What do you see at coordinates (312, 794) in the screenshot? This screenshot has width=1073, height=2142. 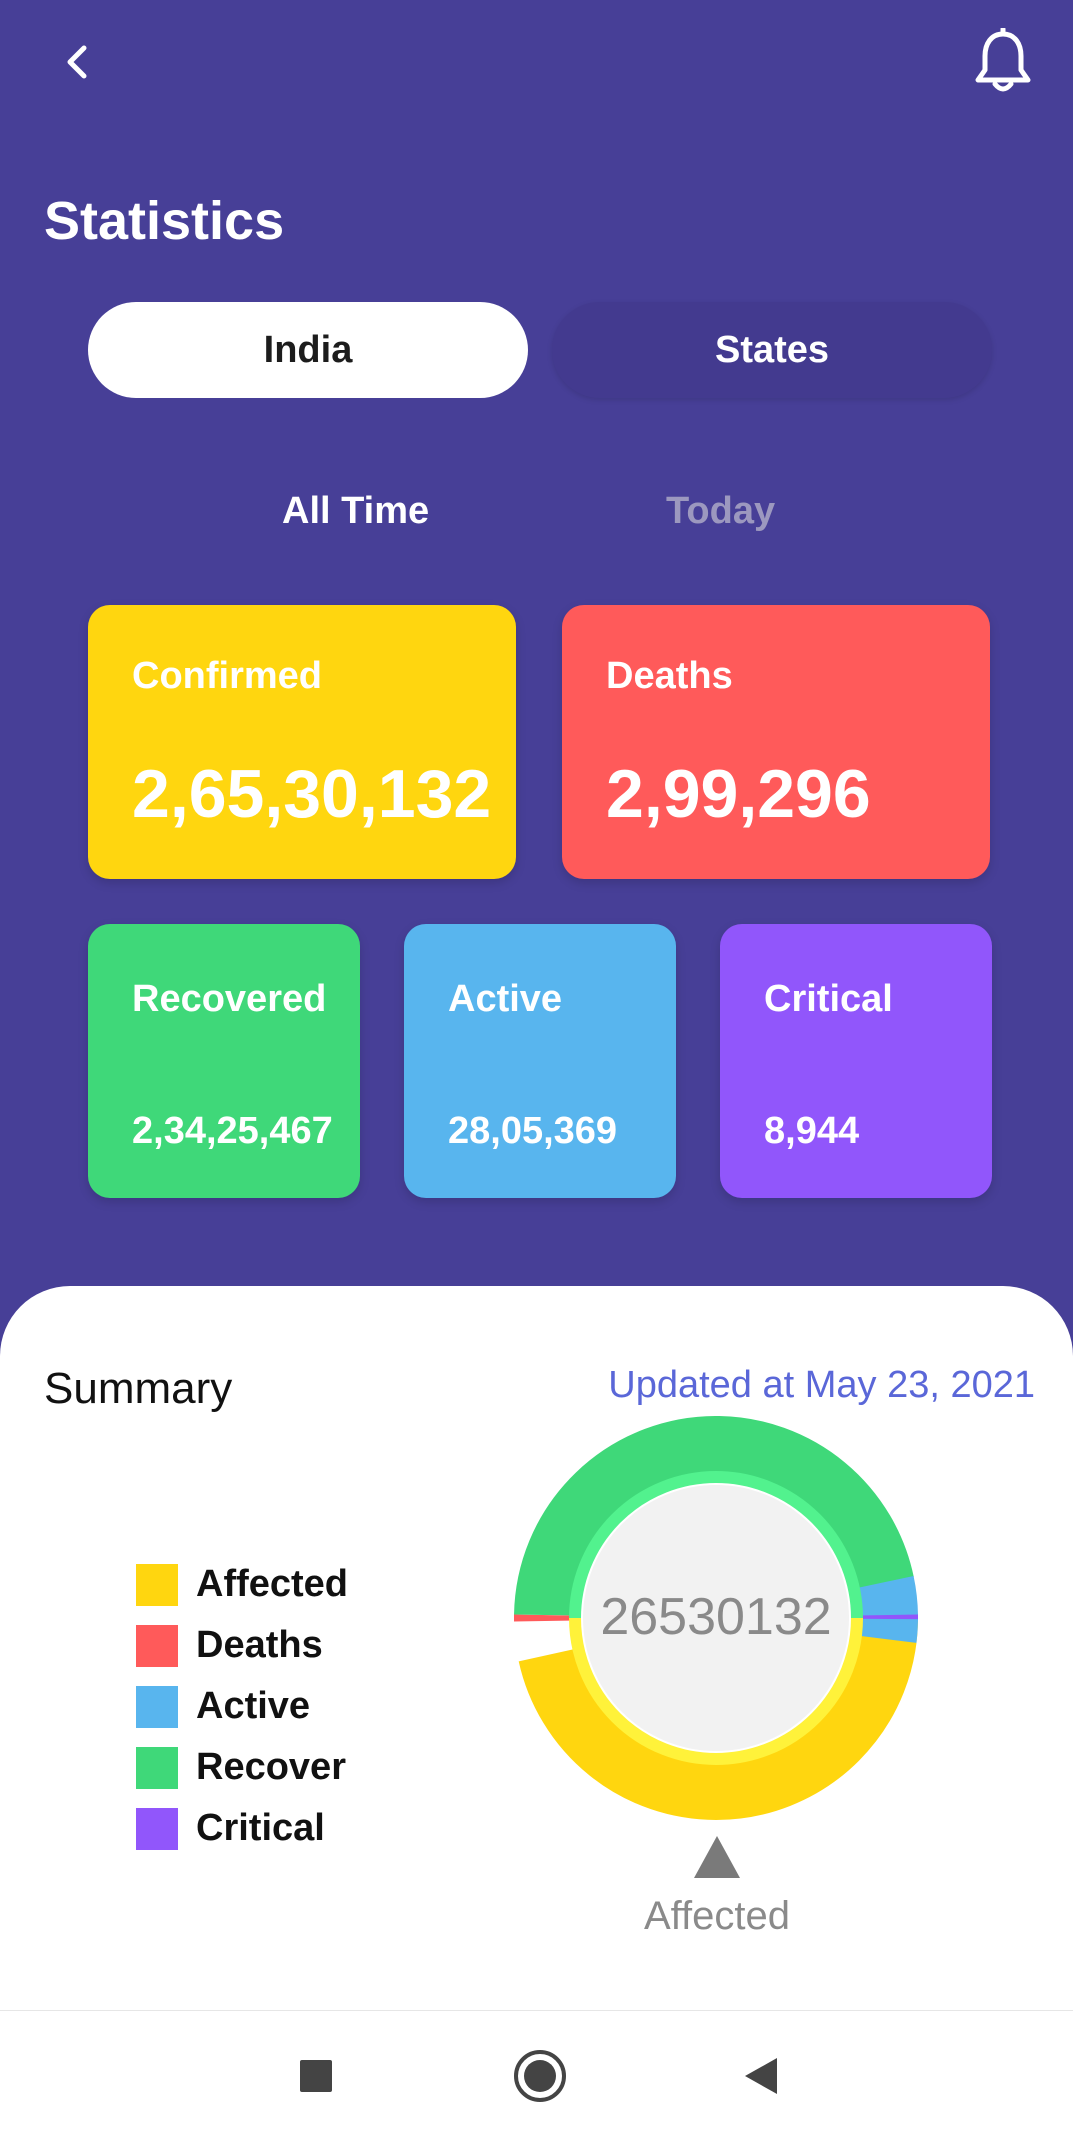 I see `confirmed-value: 2,65,30,132` at bounding box center [312, 794].